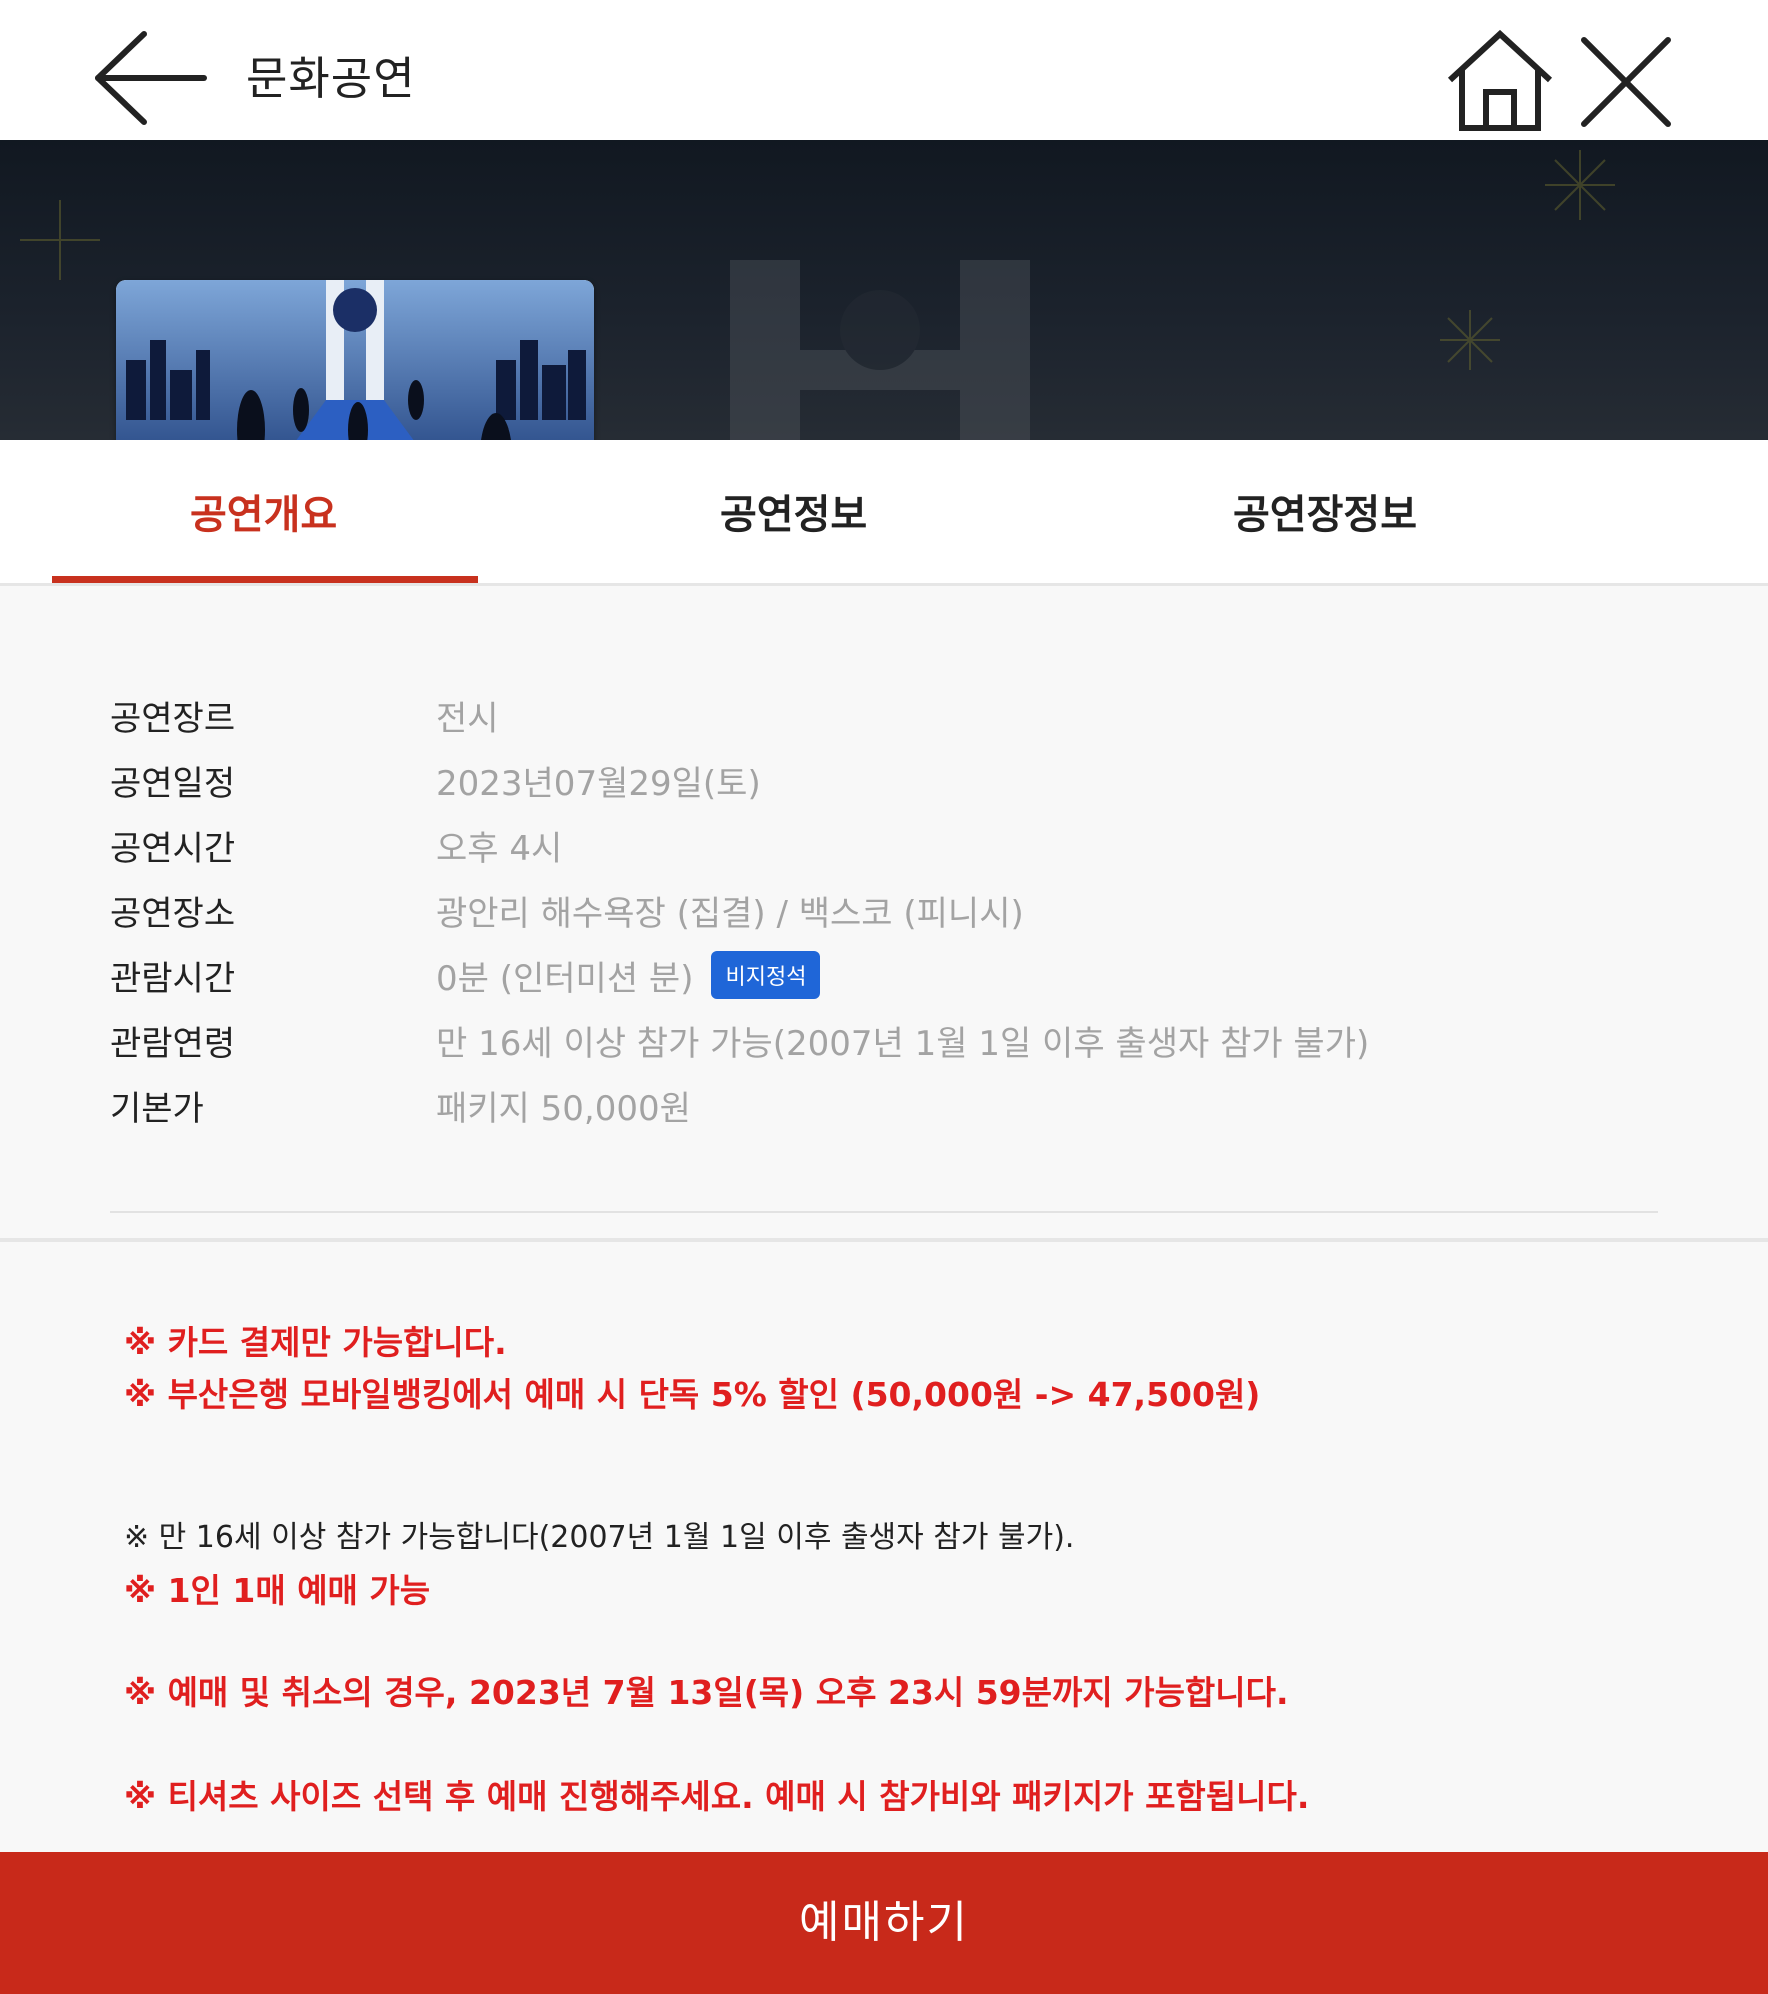  Describe the element at coordinates (265, 579) in the screenshot. I see `active-tab-indicator` at that location.